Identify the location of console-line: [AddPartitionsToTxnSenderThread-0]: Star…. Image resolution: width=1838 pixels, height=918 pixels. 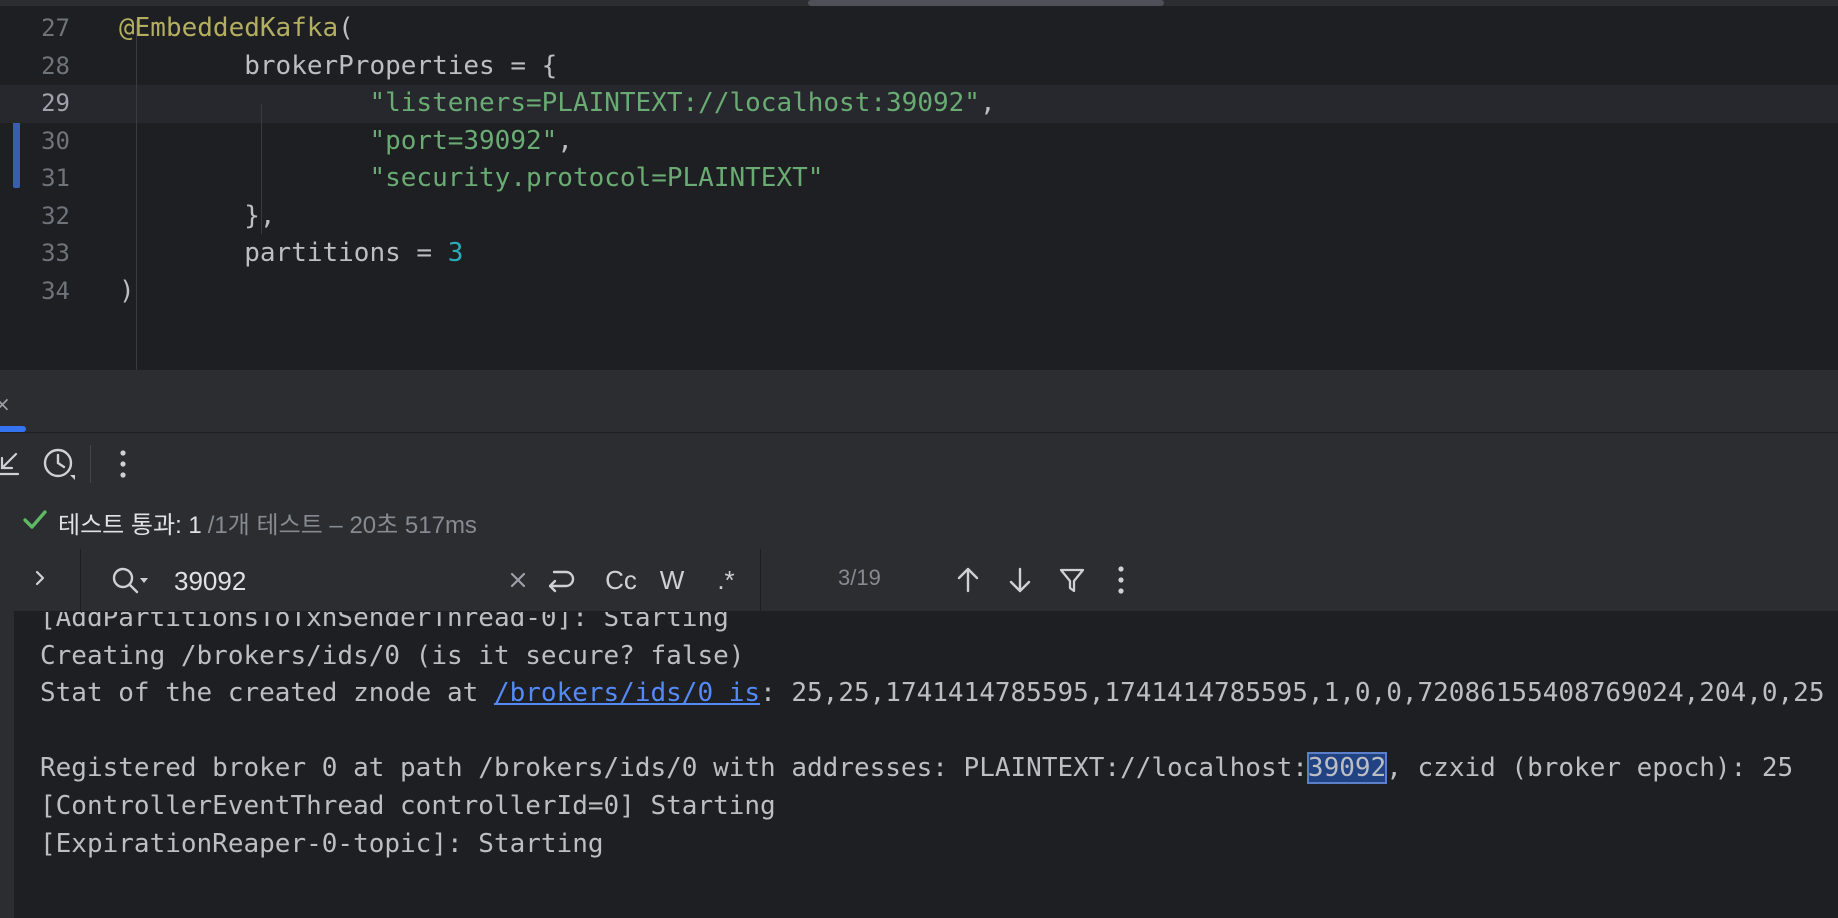
(384, 622).